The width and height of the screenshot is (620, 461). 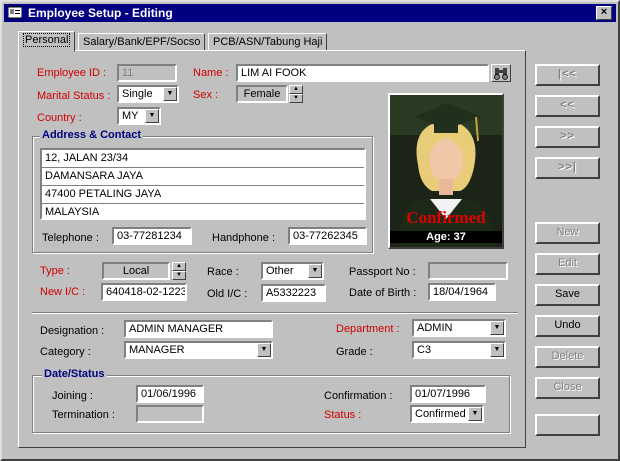 I want to click on handphone-field: 03-77262345, so click(x=327, y=236).